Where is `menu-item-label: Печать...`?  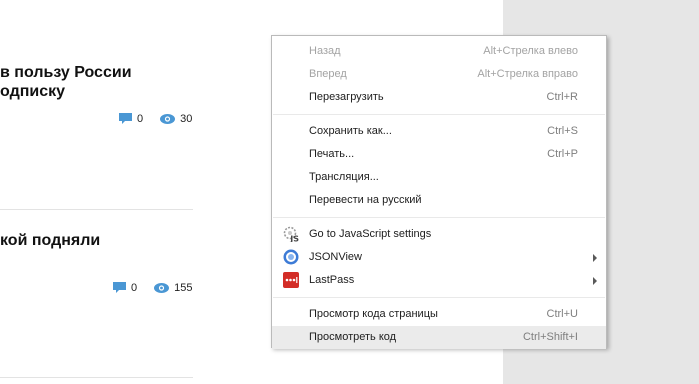
menu-item-label: Печать... is located at coordinates (332, 154).